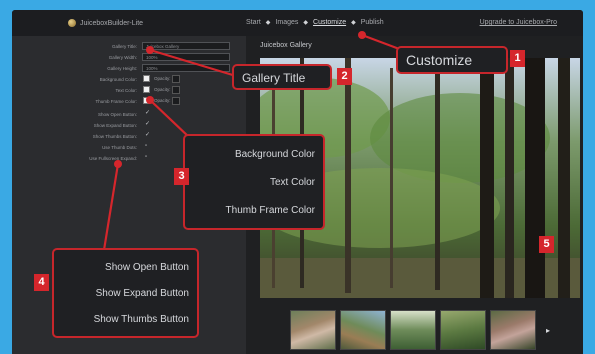 This screenshot has width=595, height=354. Describe the element at coordinates (286, 45) in the screenshot. I see `gallery-title-text: Juicebox Gallery` at that location.